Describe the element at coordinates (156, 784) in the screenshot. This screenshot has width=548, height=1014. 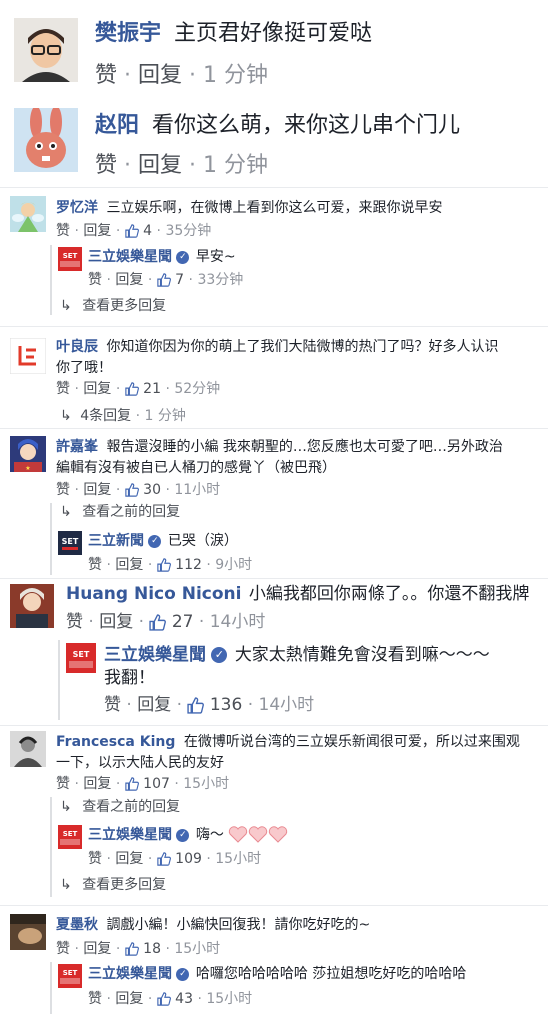
I see `like-count: 107` at that location.